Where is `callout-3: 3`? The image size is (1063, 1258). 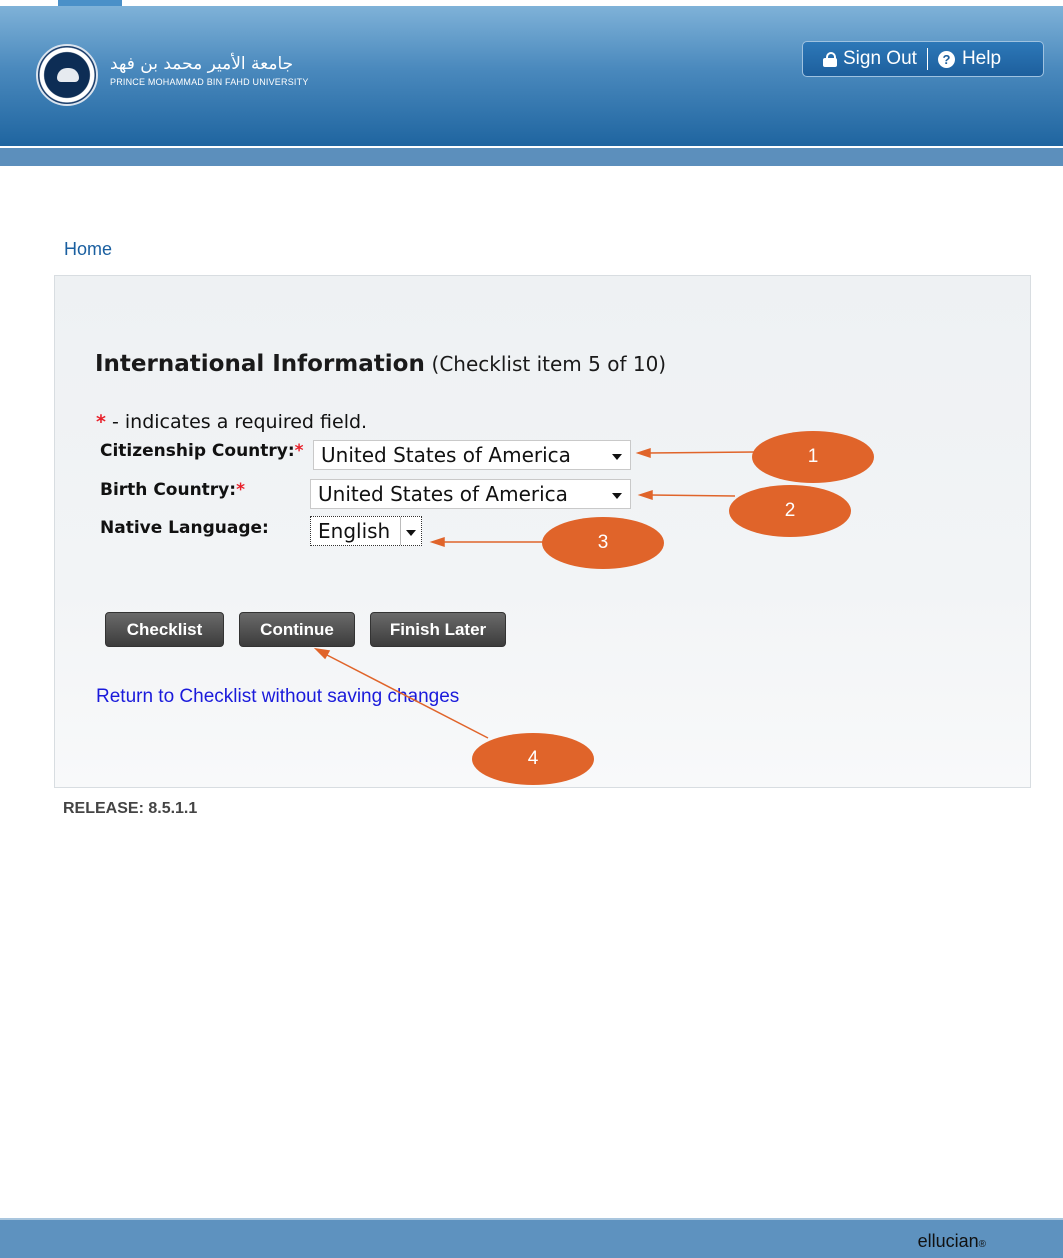 callout-3: 3 is located at coordinates (603, 543).